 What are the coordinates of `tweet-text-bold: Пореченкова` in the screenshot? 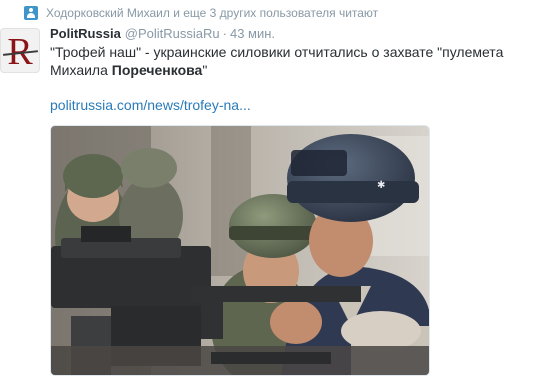 It's located at (157, 70).